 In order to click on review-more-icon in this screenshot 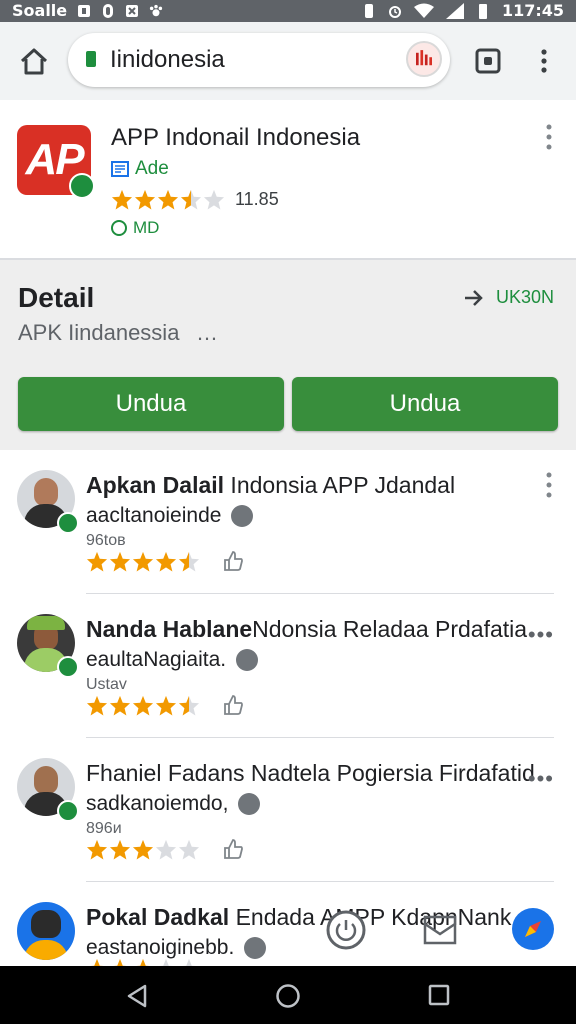, I will do `click(549, 485)`.